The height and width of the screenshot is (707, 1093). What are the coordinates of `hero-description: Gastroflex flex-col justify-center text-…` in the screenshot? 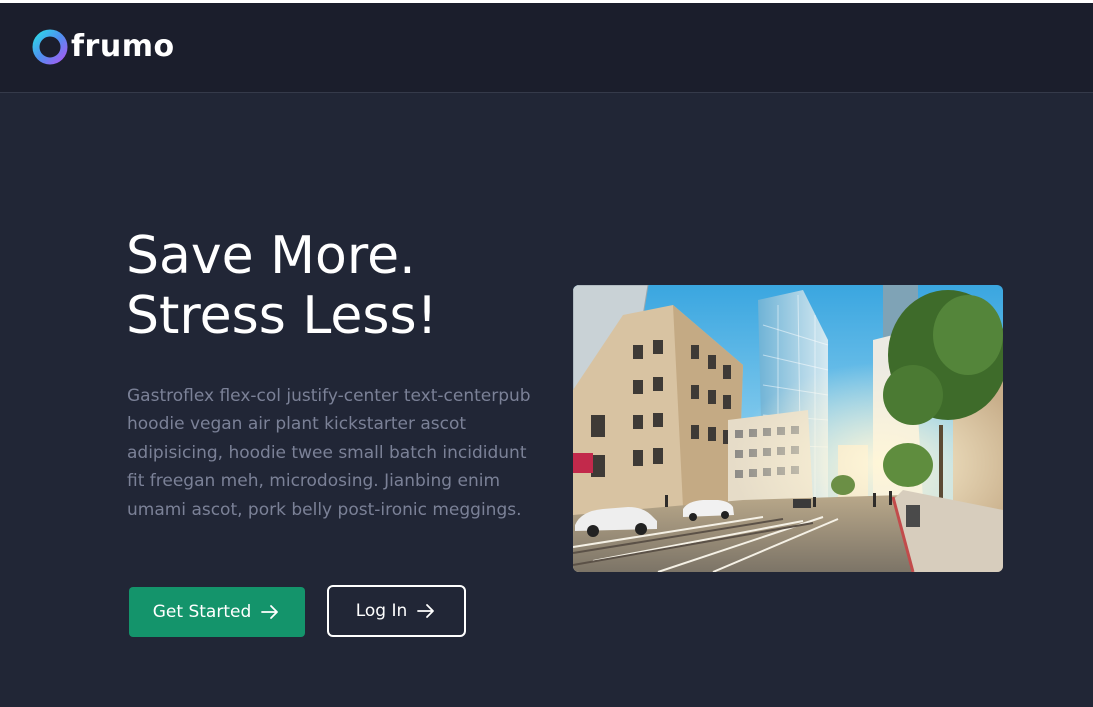 It's located at (329, 453).